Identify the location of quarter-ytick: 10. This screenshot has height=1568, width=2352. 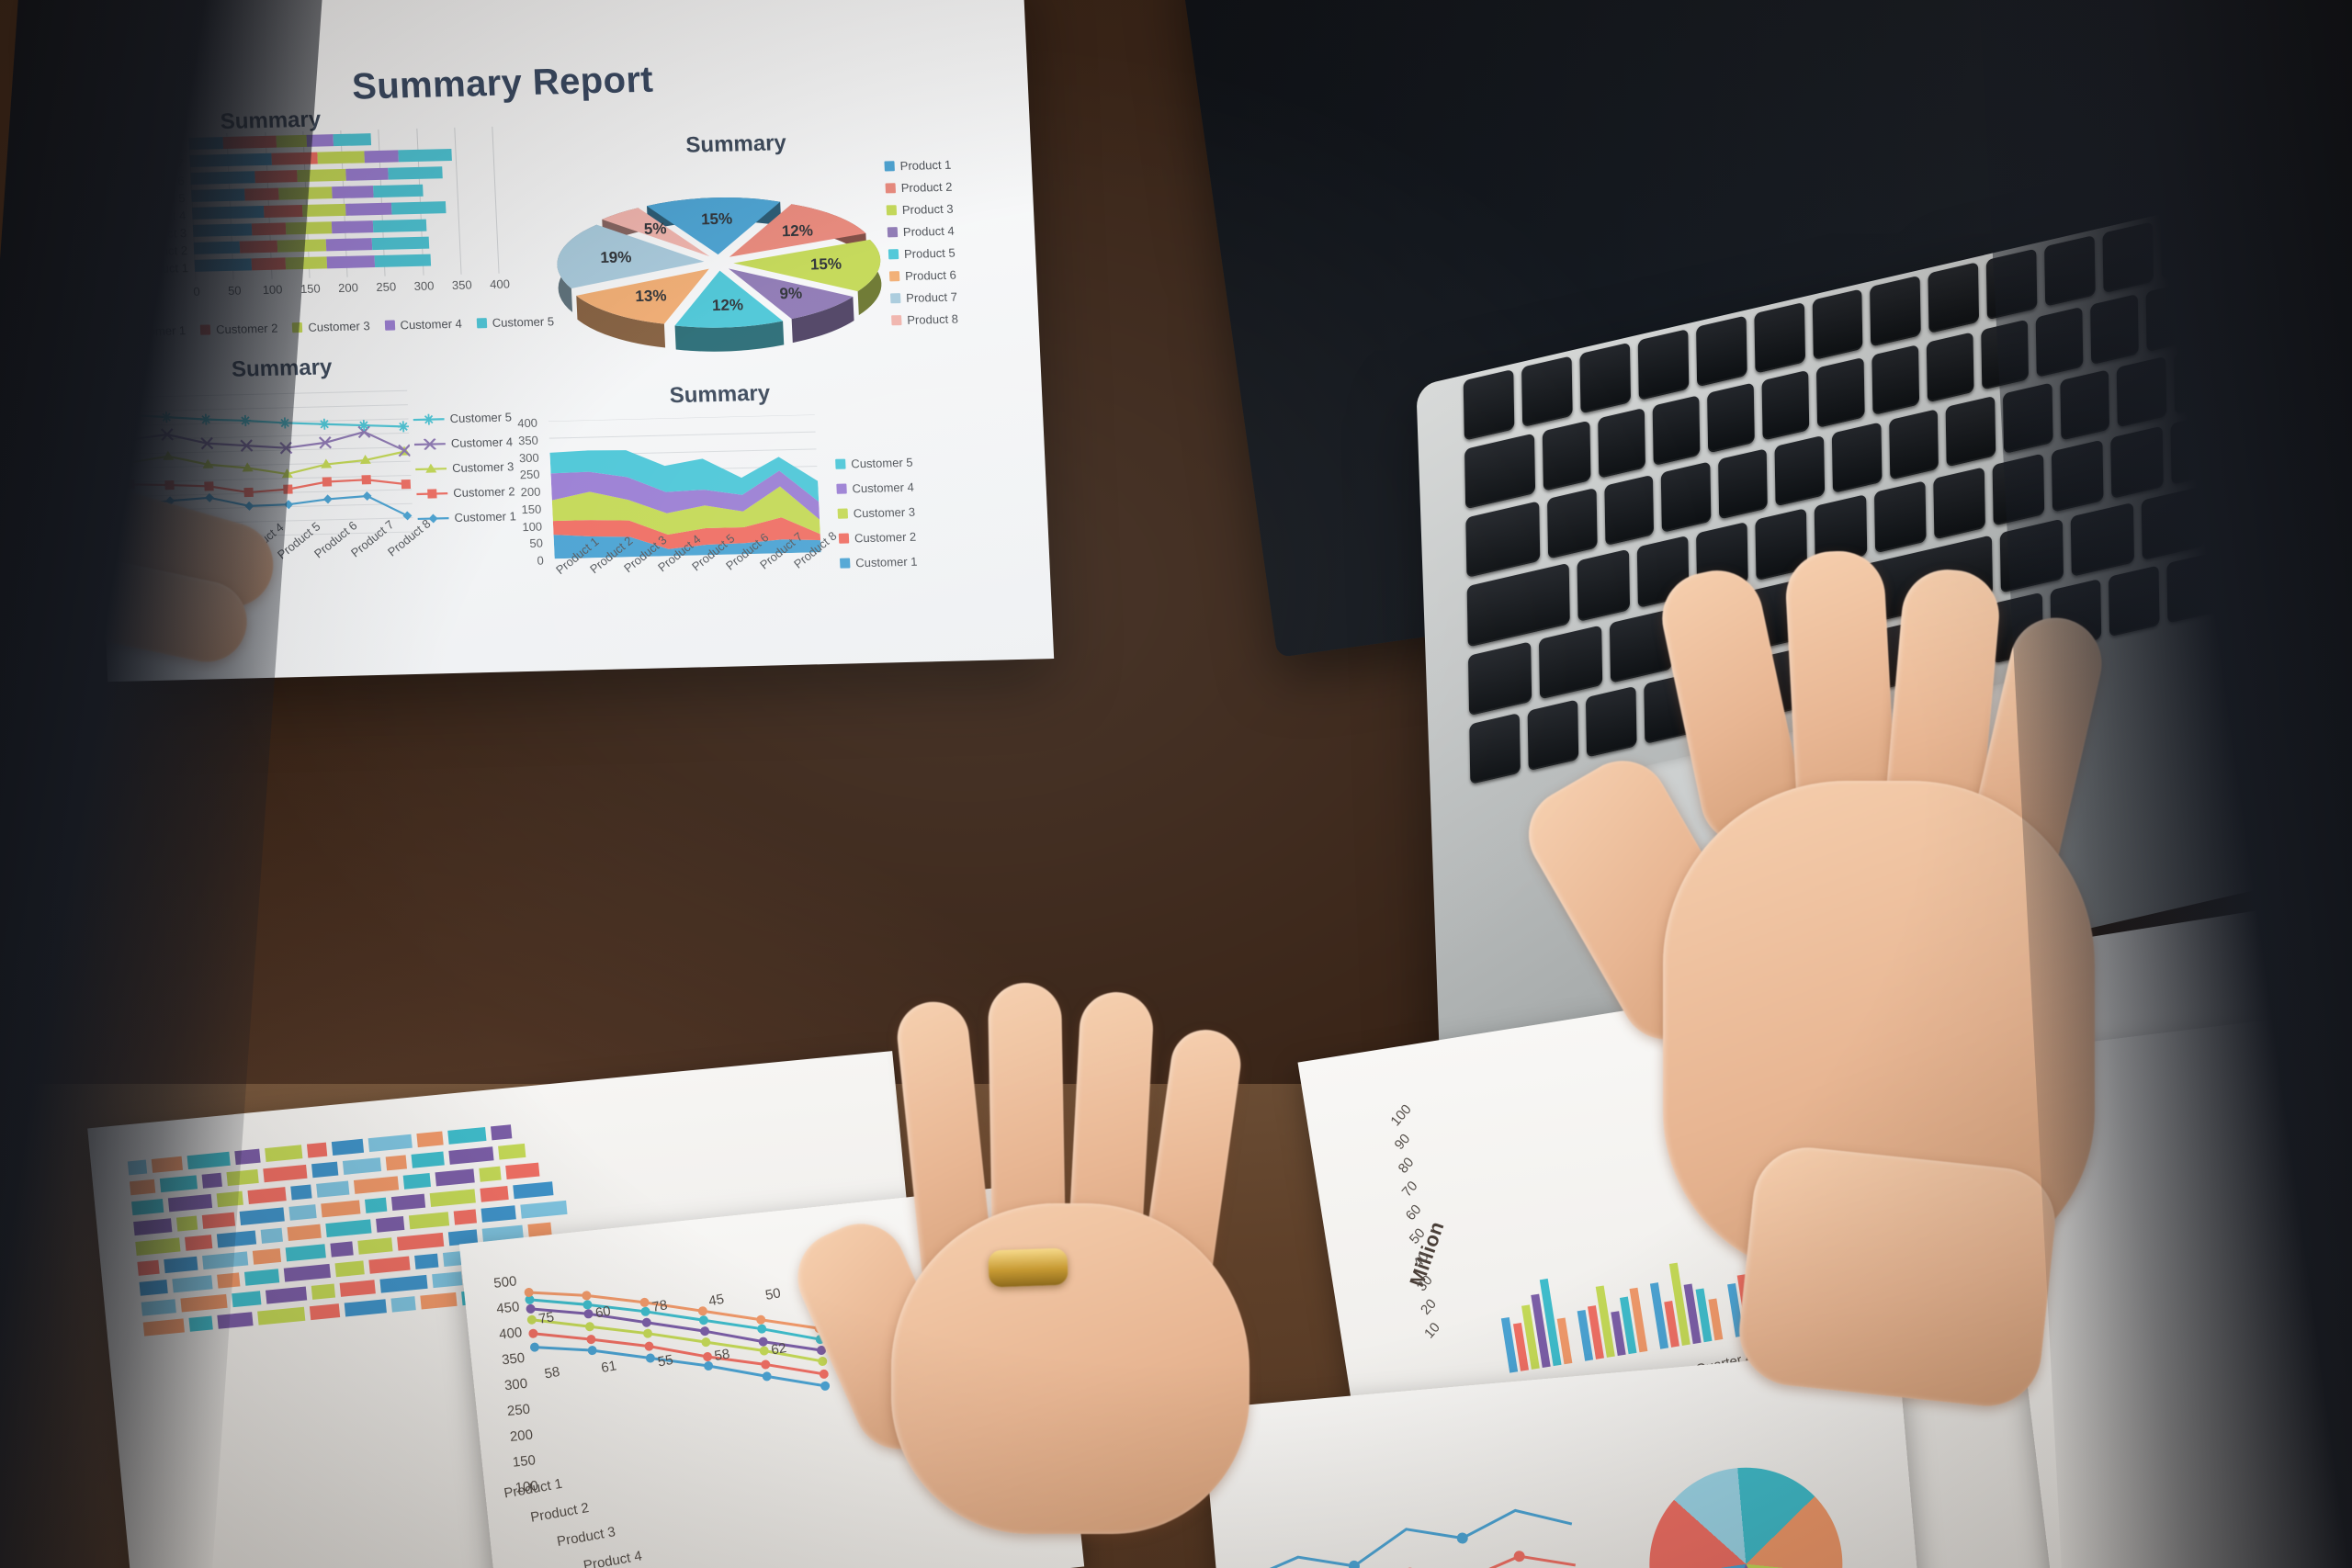
(1432, 1330).